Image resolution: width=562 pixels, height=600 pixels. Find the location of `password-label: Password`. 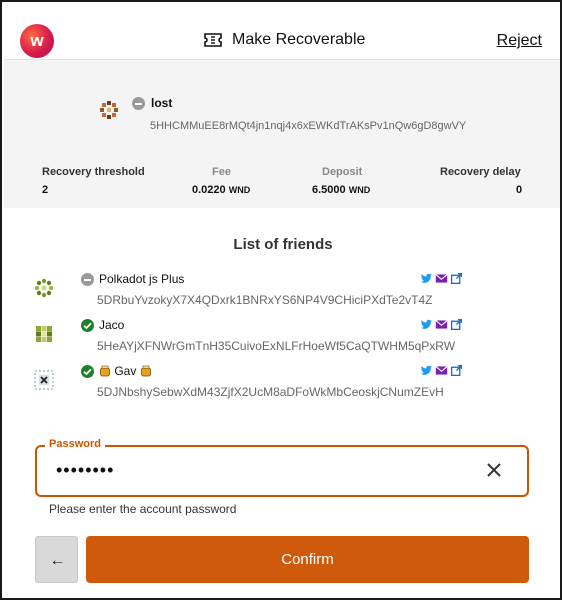

password-label: Password is located at coordinates (75, 444).